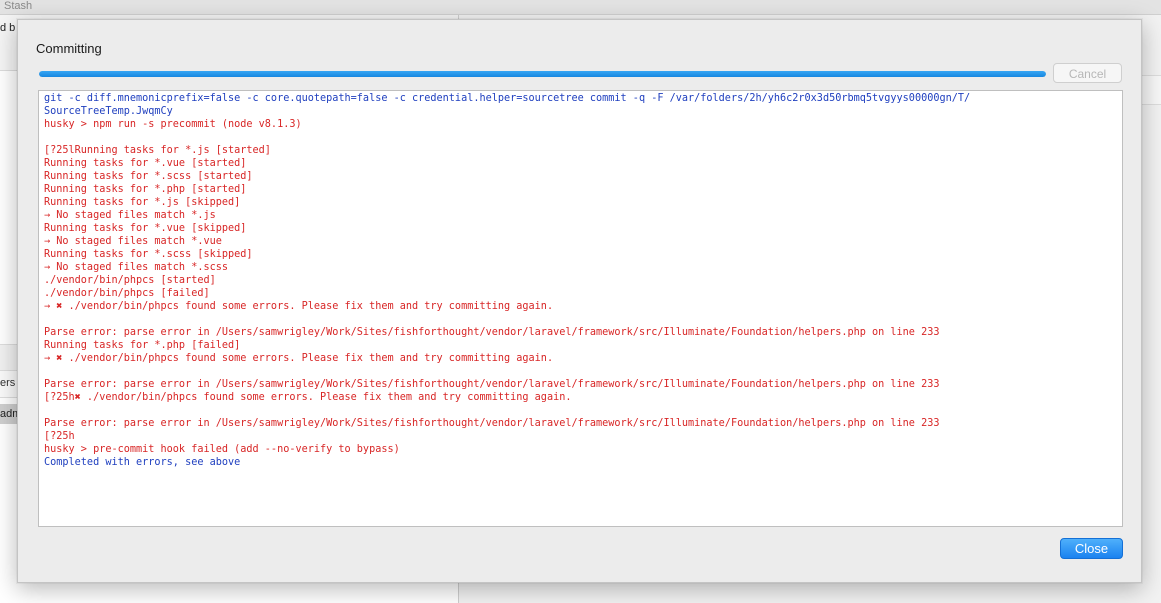 This screenshot has height=603, width=1161. What do you see at coordinates (10, 414) in the screenshot?
I see `background-selected-fragment: adm` at bounding box center [10, 414].